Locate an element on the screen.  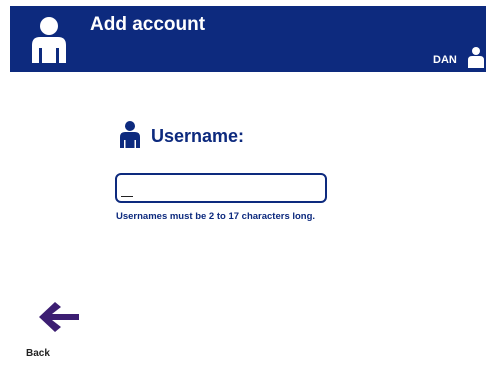
user-avatar-icon is located at coordinates (476, 57).